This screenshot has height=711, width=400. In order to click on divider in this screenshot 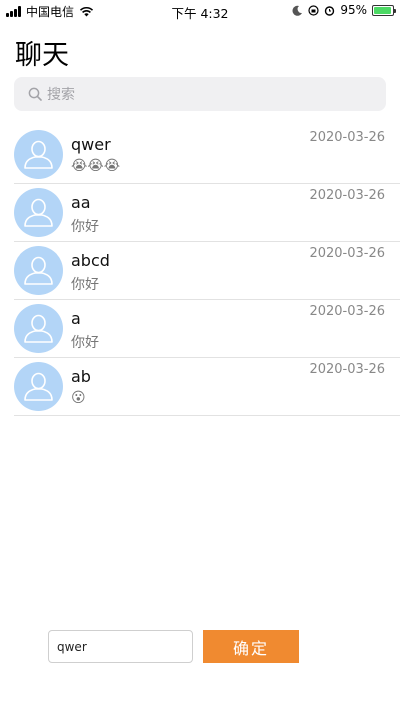, I will do `click(207, 415)`.